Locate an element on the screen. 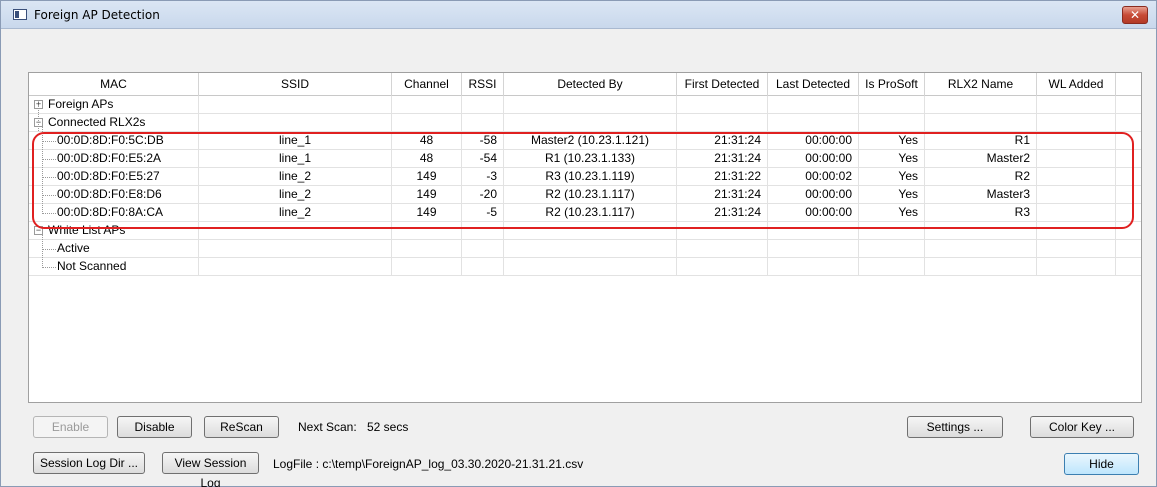 The height and width of the screenshot is (487, 1157). col-header-wl-added: WL Added is located at coordinates (1076, 84).